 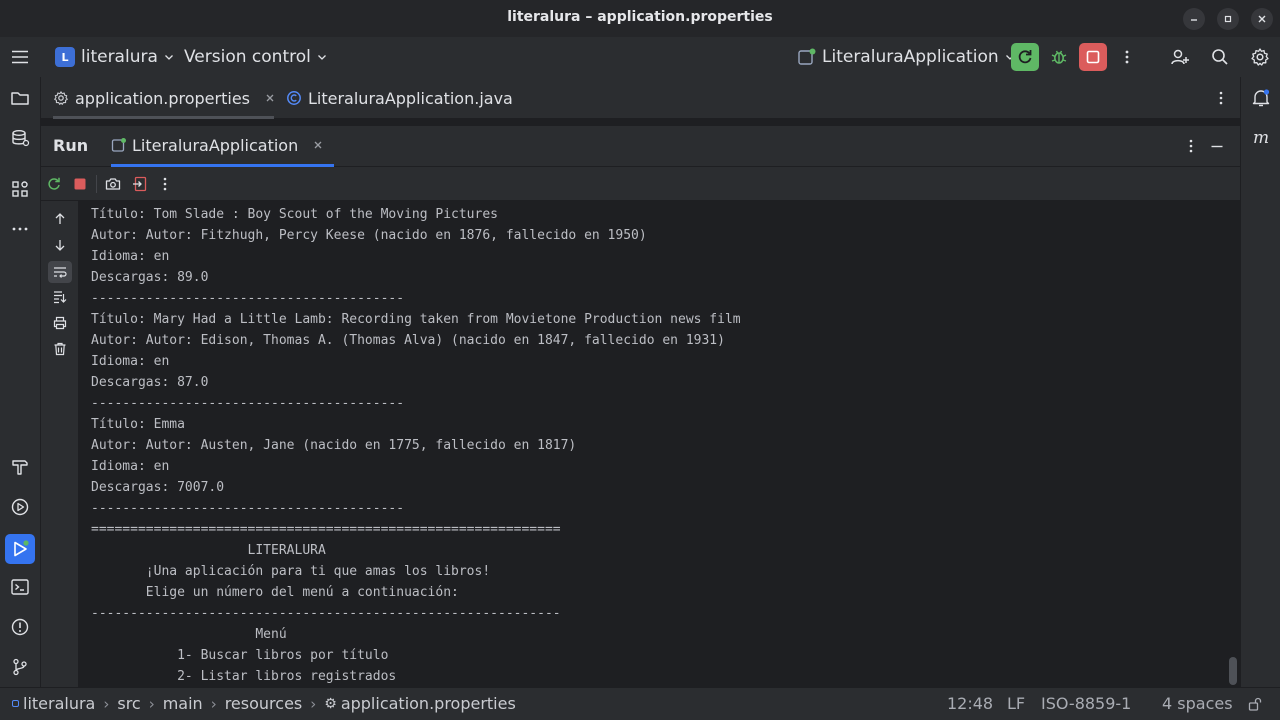 I want to click on breadcrumb-label: src, so click(x=129, y=703).